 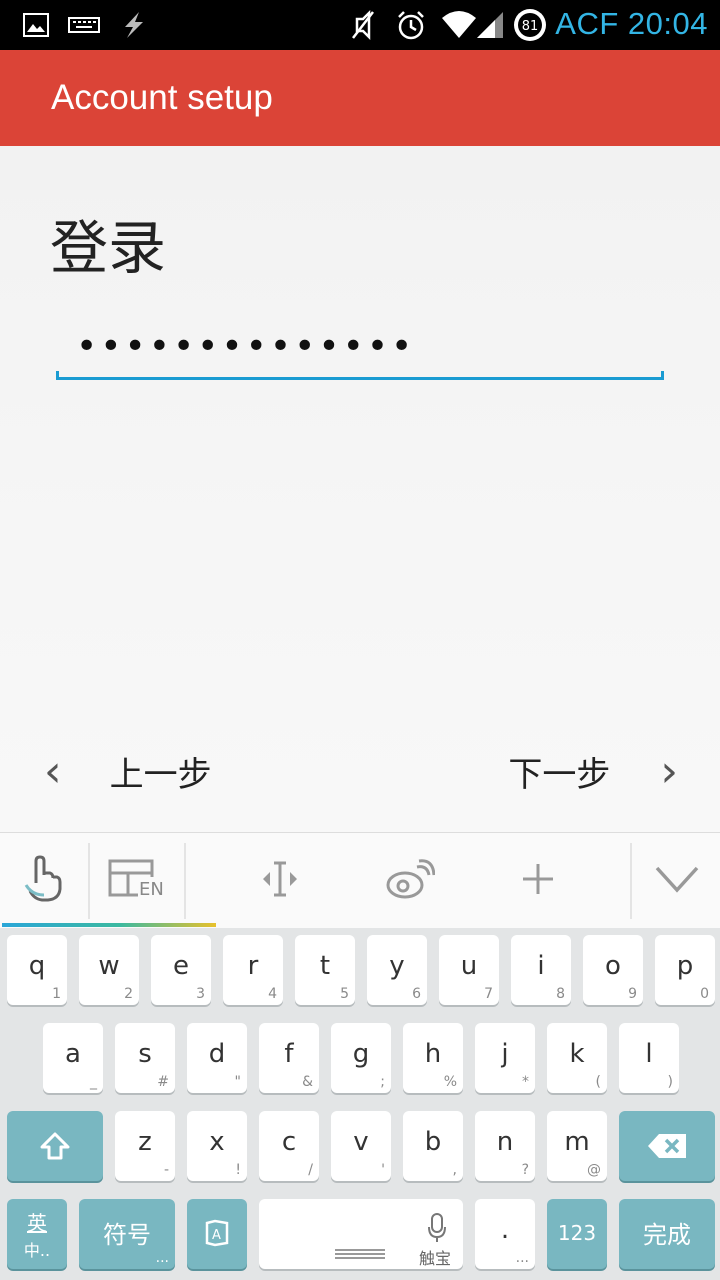 What do you see at coordinates (325, 966) in the screenshot?
I see `key-label: t` at bounding box center [325, 966].